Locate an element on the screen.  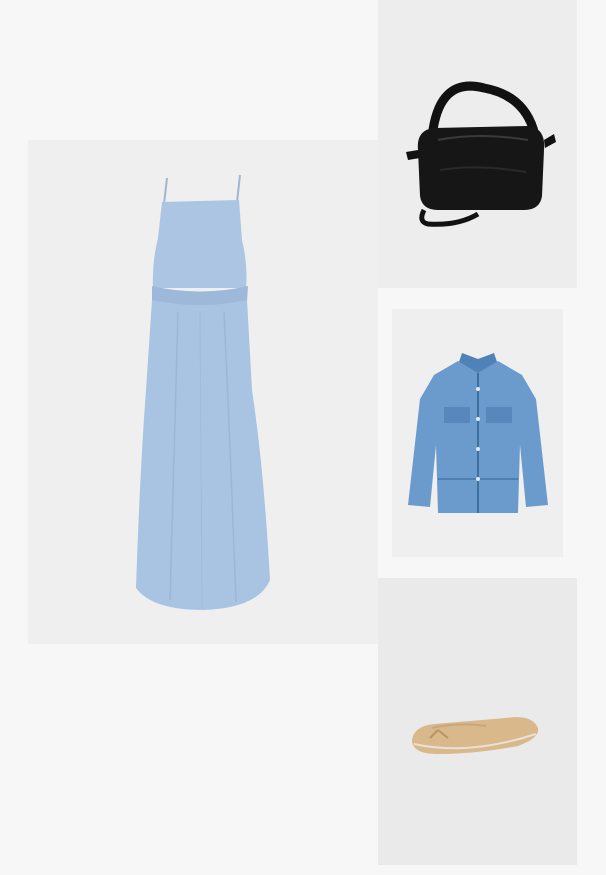
product-tile-jacket is located at coordinates (477, 433).